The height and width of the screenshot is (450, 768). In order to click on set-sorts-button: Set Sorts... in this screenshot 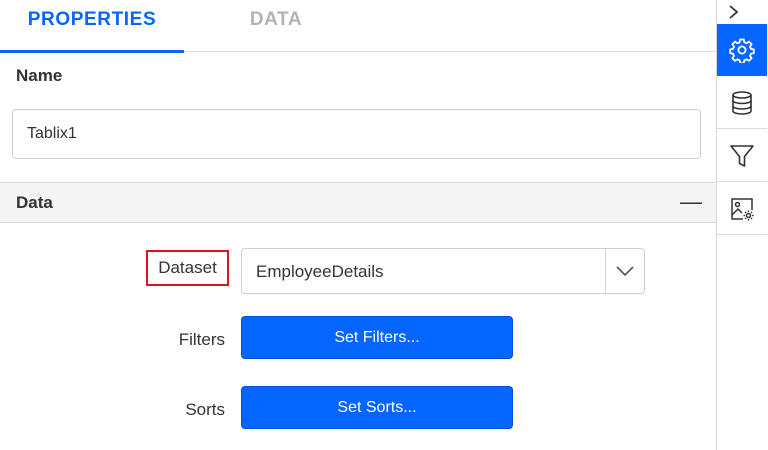, I will do `click(377, 407)`.